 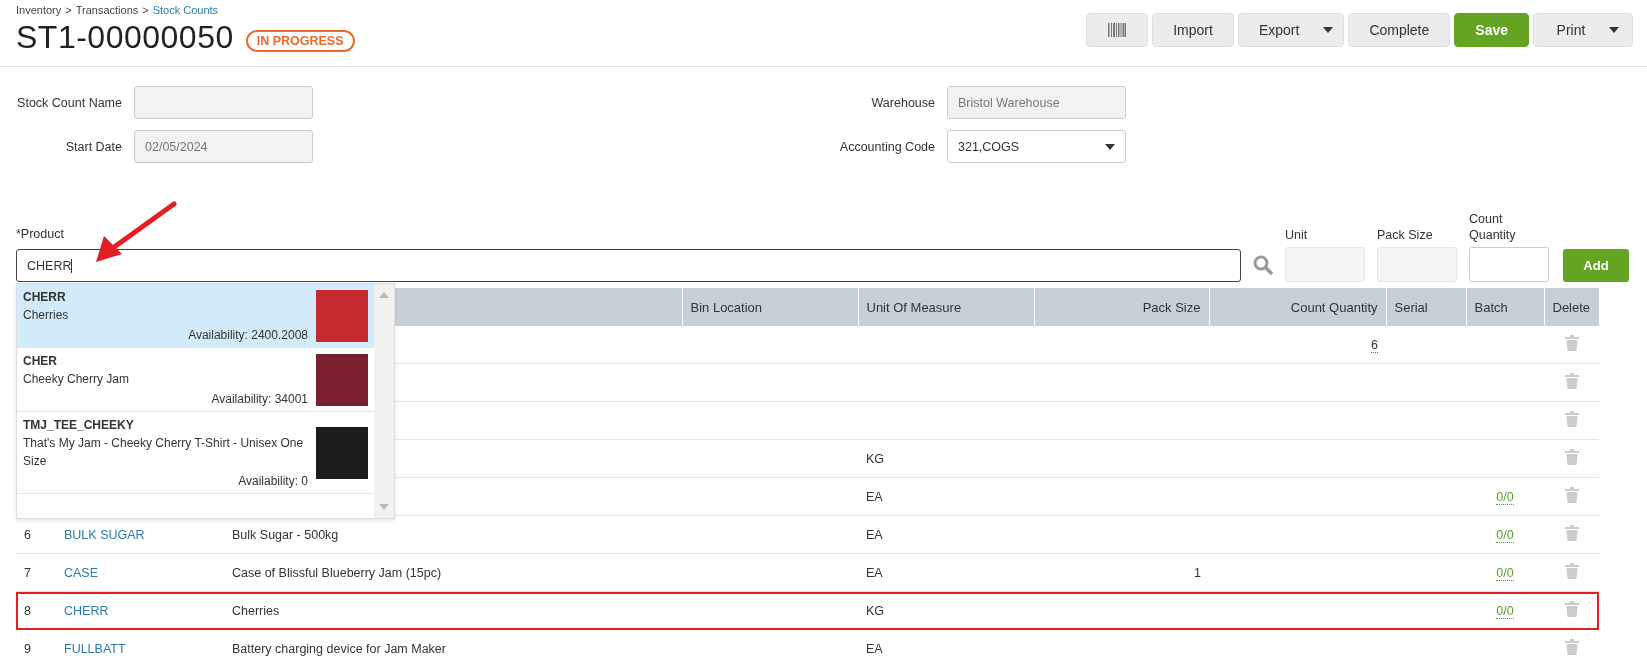 What do you see at coordinates (285, 534) in the screenshot?
I see `table-cell: Bulk Sugar - 500kg` at bounding box center [285, 534].